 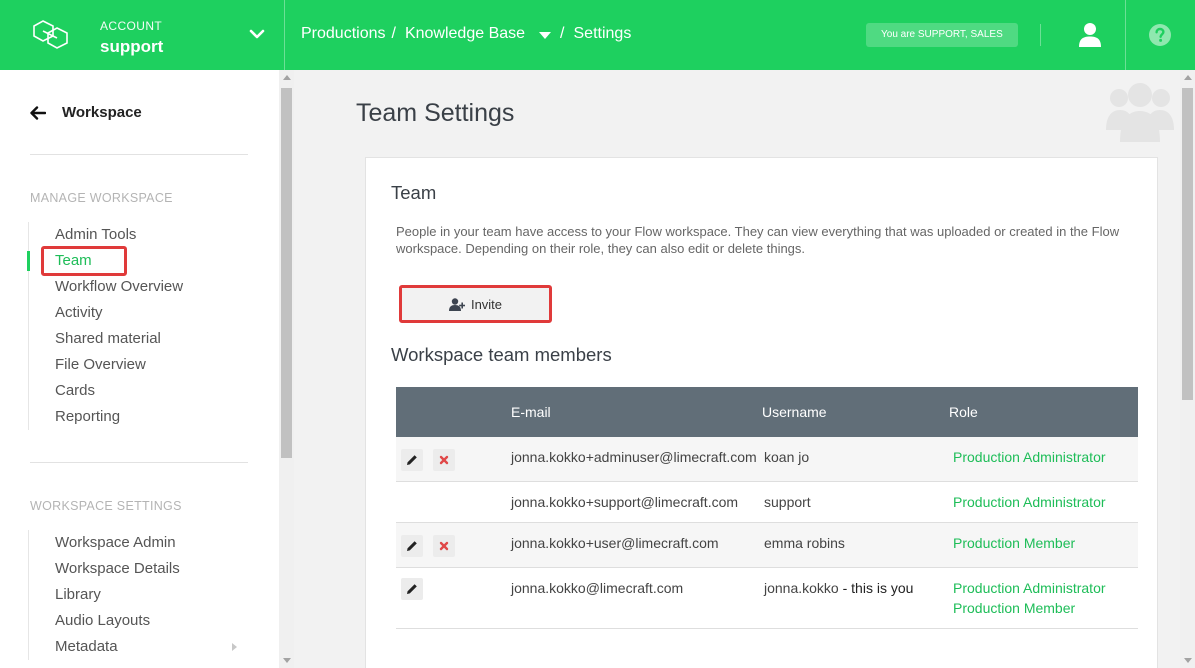 I want to click on sidebar-item-admin-tools: Admin Tools, so click(x=106, y=235).